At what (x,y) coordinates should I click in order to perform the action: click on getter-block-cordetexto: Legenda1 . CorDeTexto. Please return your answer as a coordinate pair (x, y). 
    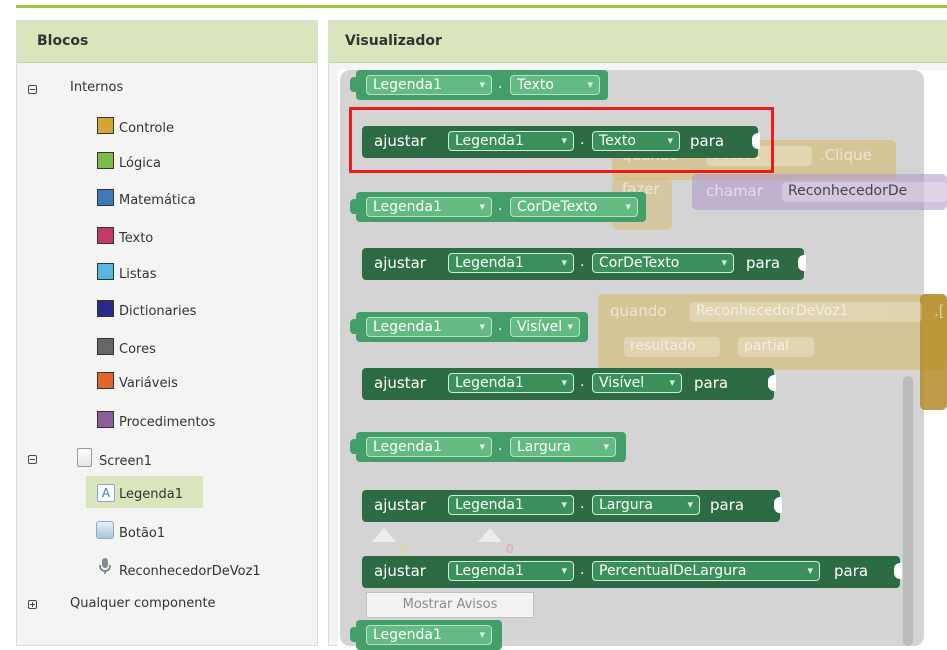
    Looking at the image, I should click on (498, 207).